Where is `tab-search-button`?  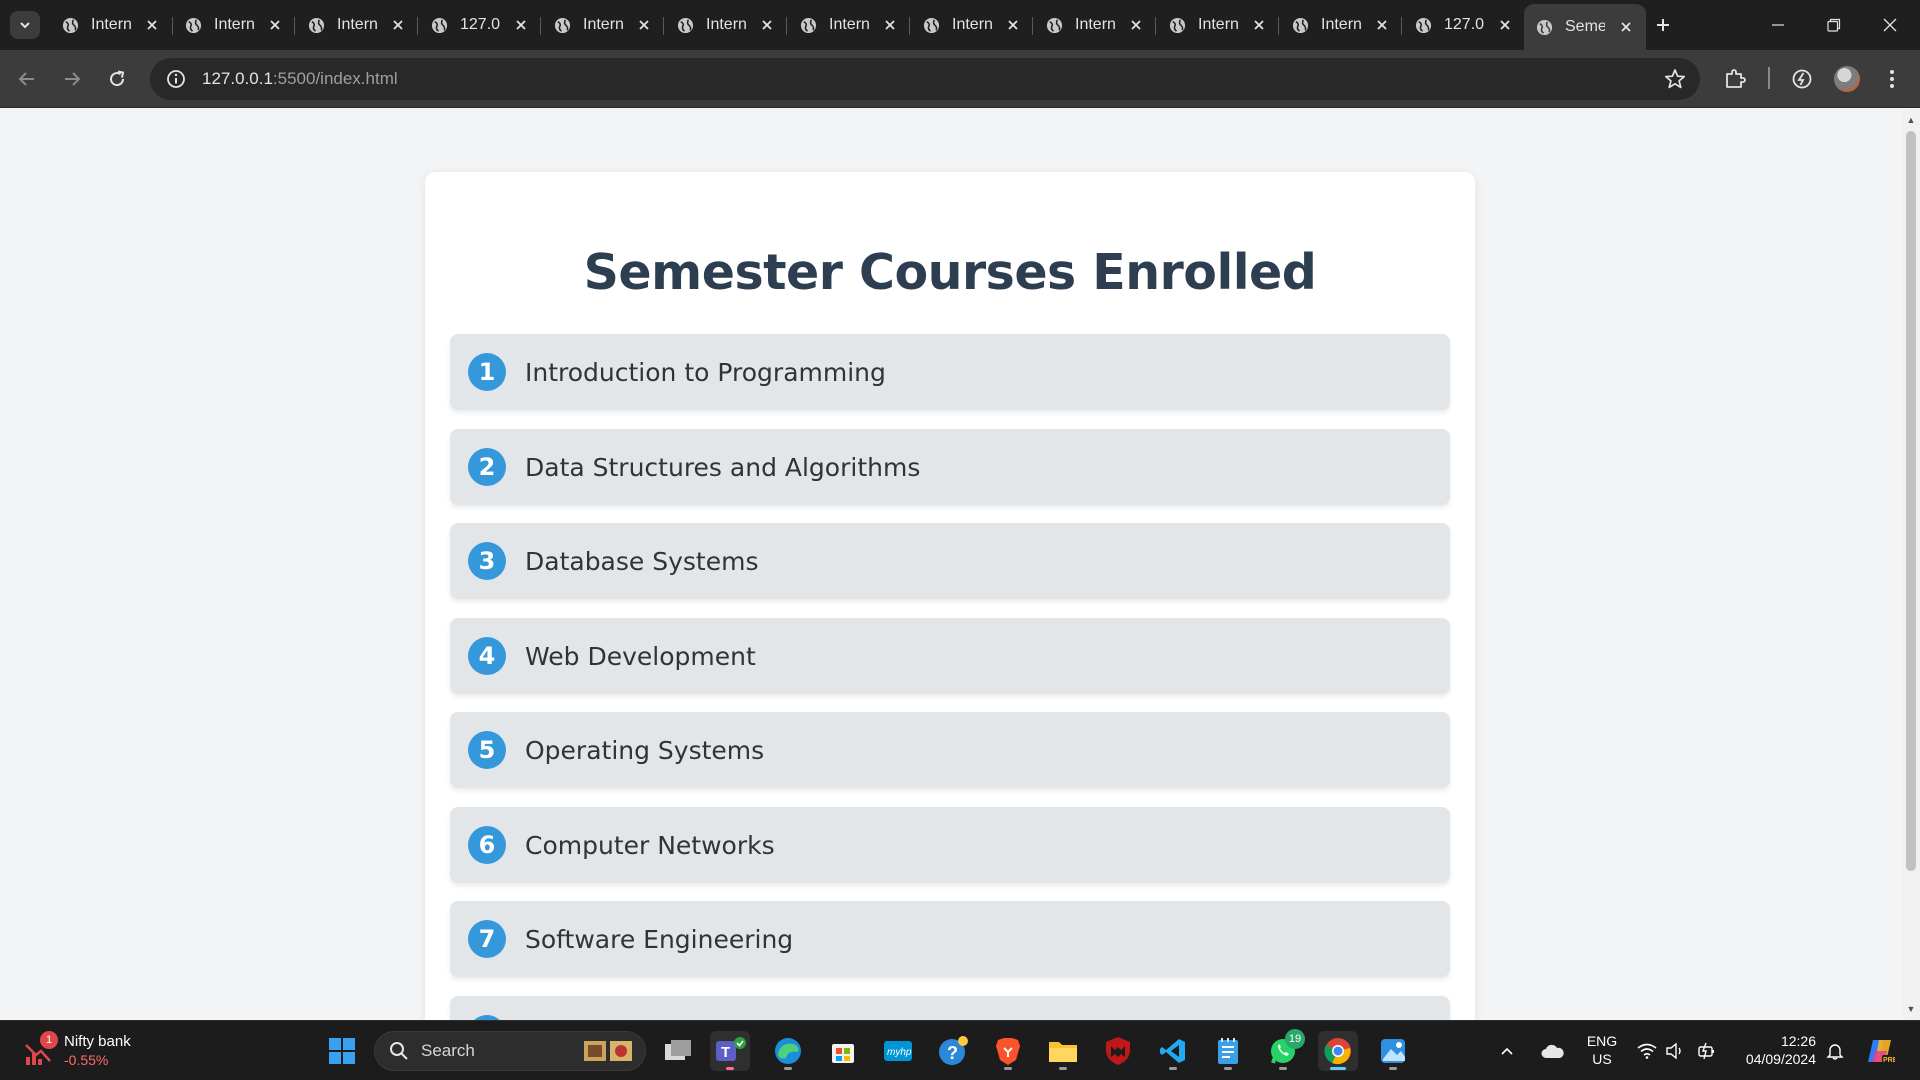
tab-search-button is located at coordinates (25, 25).